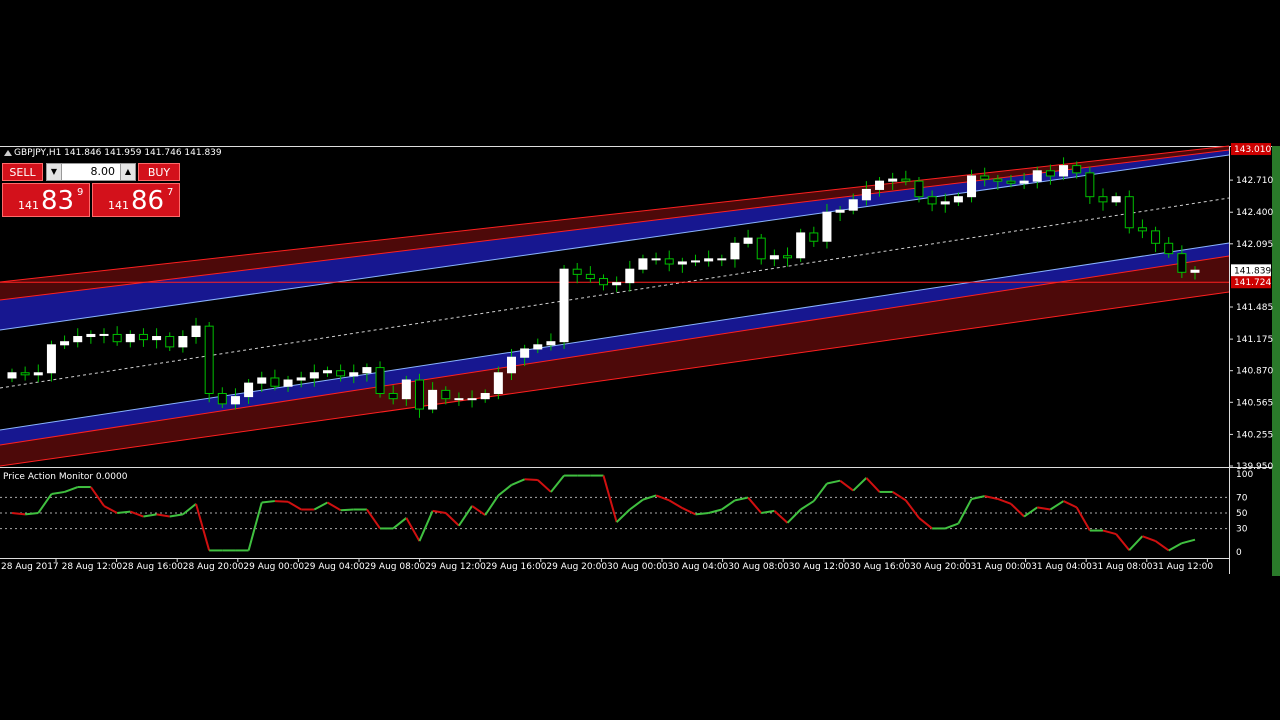  Describe the element at coordinates (92, 567) in the screenshot. I see `x-tick-label: 28 Aug 12:00` at that location.